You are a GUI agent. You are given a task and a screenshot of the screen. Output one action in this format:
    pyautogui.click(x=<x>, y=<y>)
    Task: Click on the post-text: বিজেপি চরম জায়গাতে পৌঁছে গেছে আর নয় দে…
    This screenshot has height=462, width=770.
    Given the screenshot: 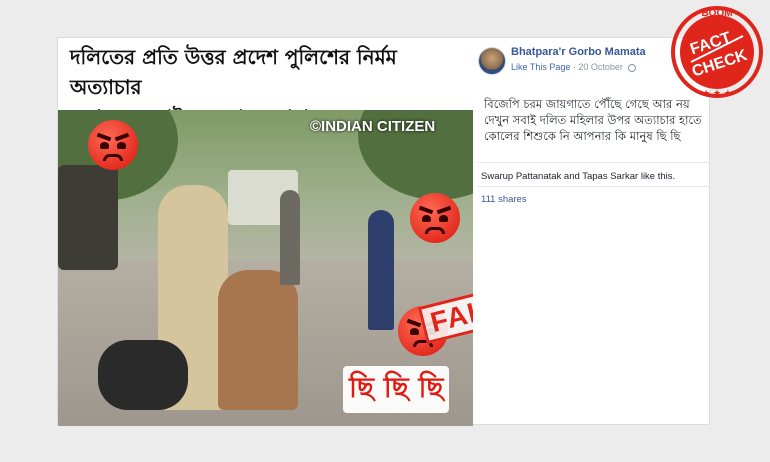 What is the action you would take?
    pyautogui.click(x=593, y=120)
    